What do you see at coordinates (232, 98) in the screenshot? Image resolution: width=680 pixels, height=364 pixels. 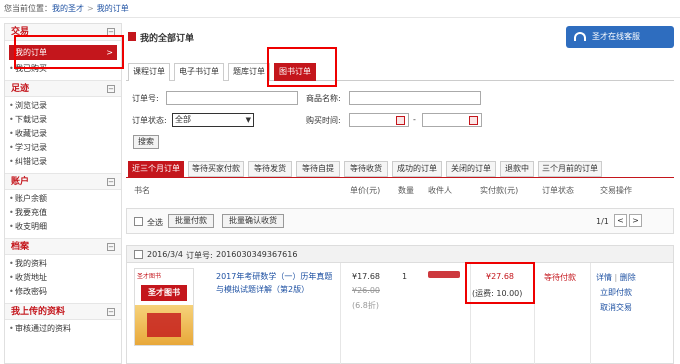 I see `order-no-input` at bounding box center [232, 98].